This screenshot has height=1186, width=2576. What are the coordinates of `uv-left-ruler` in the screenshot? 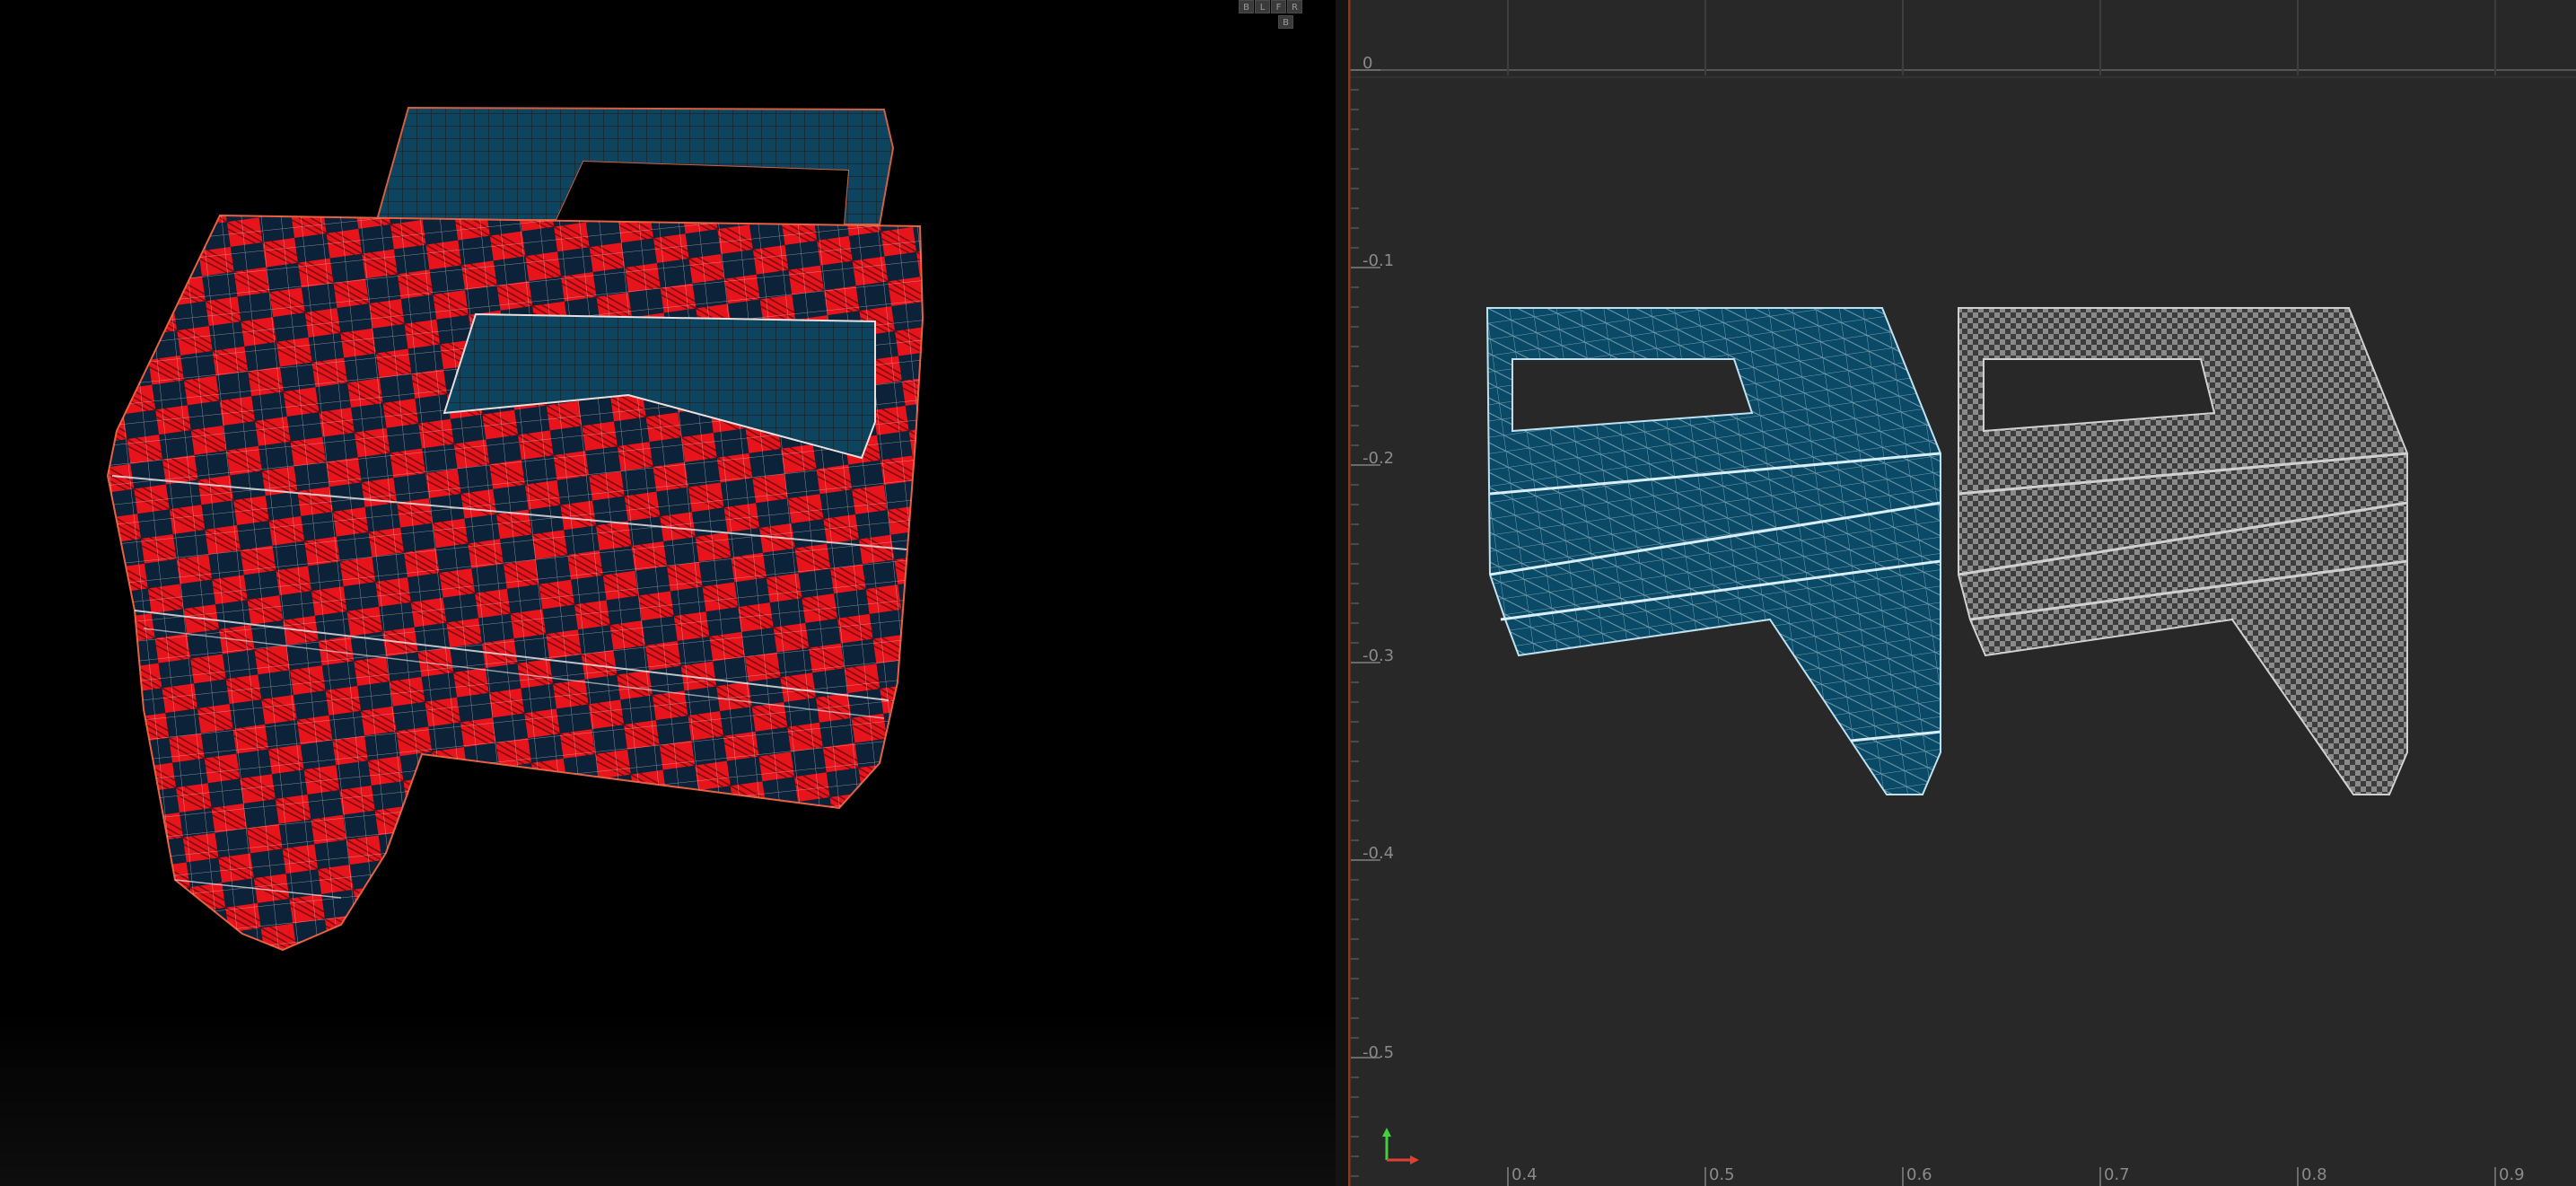 It's located at (1364, 593).